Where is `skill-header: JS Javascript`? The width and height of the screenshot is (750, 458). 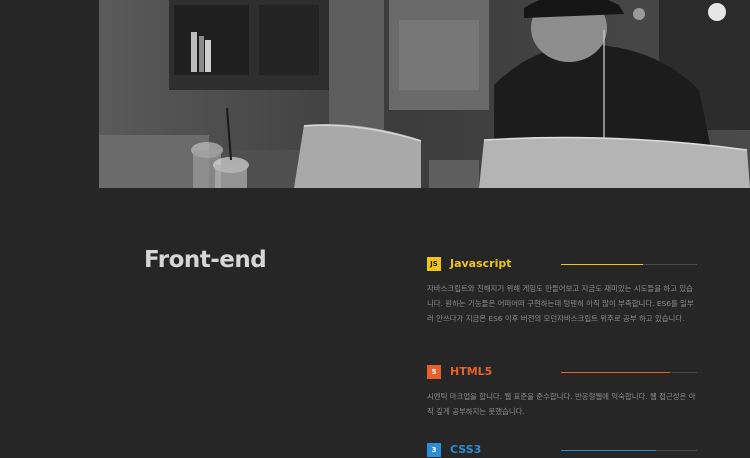 skill-header: JS Javascript is located at coordinates (562, 264).